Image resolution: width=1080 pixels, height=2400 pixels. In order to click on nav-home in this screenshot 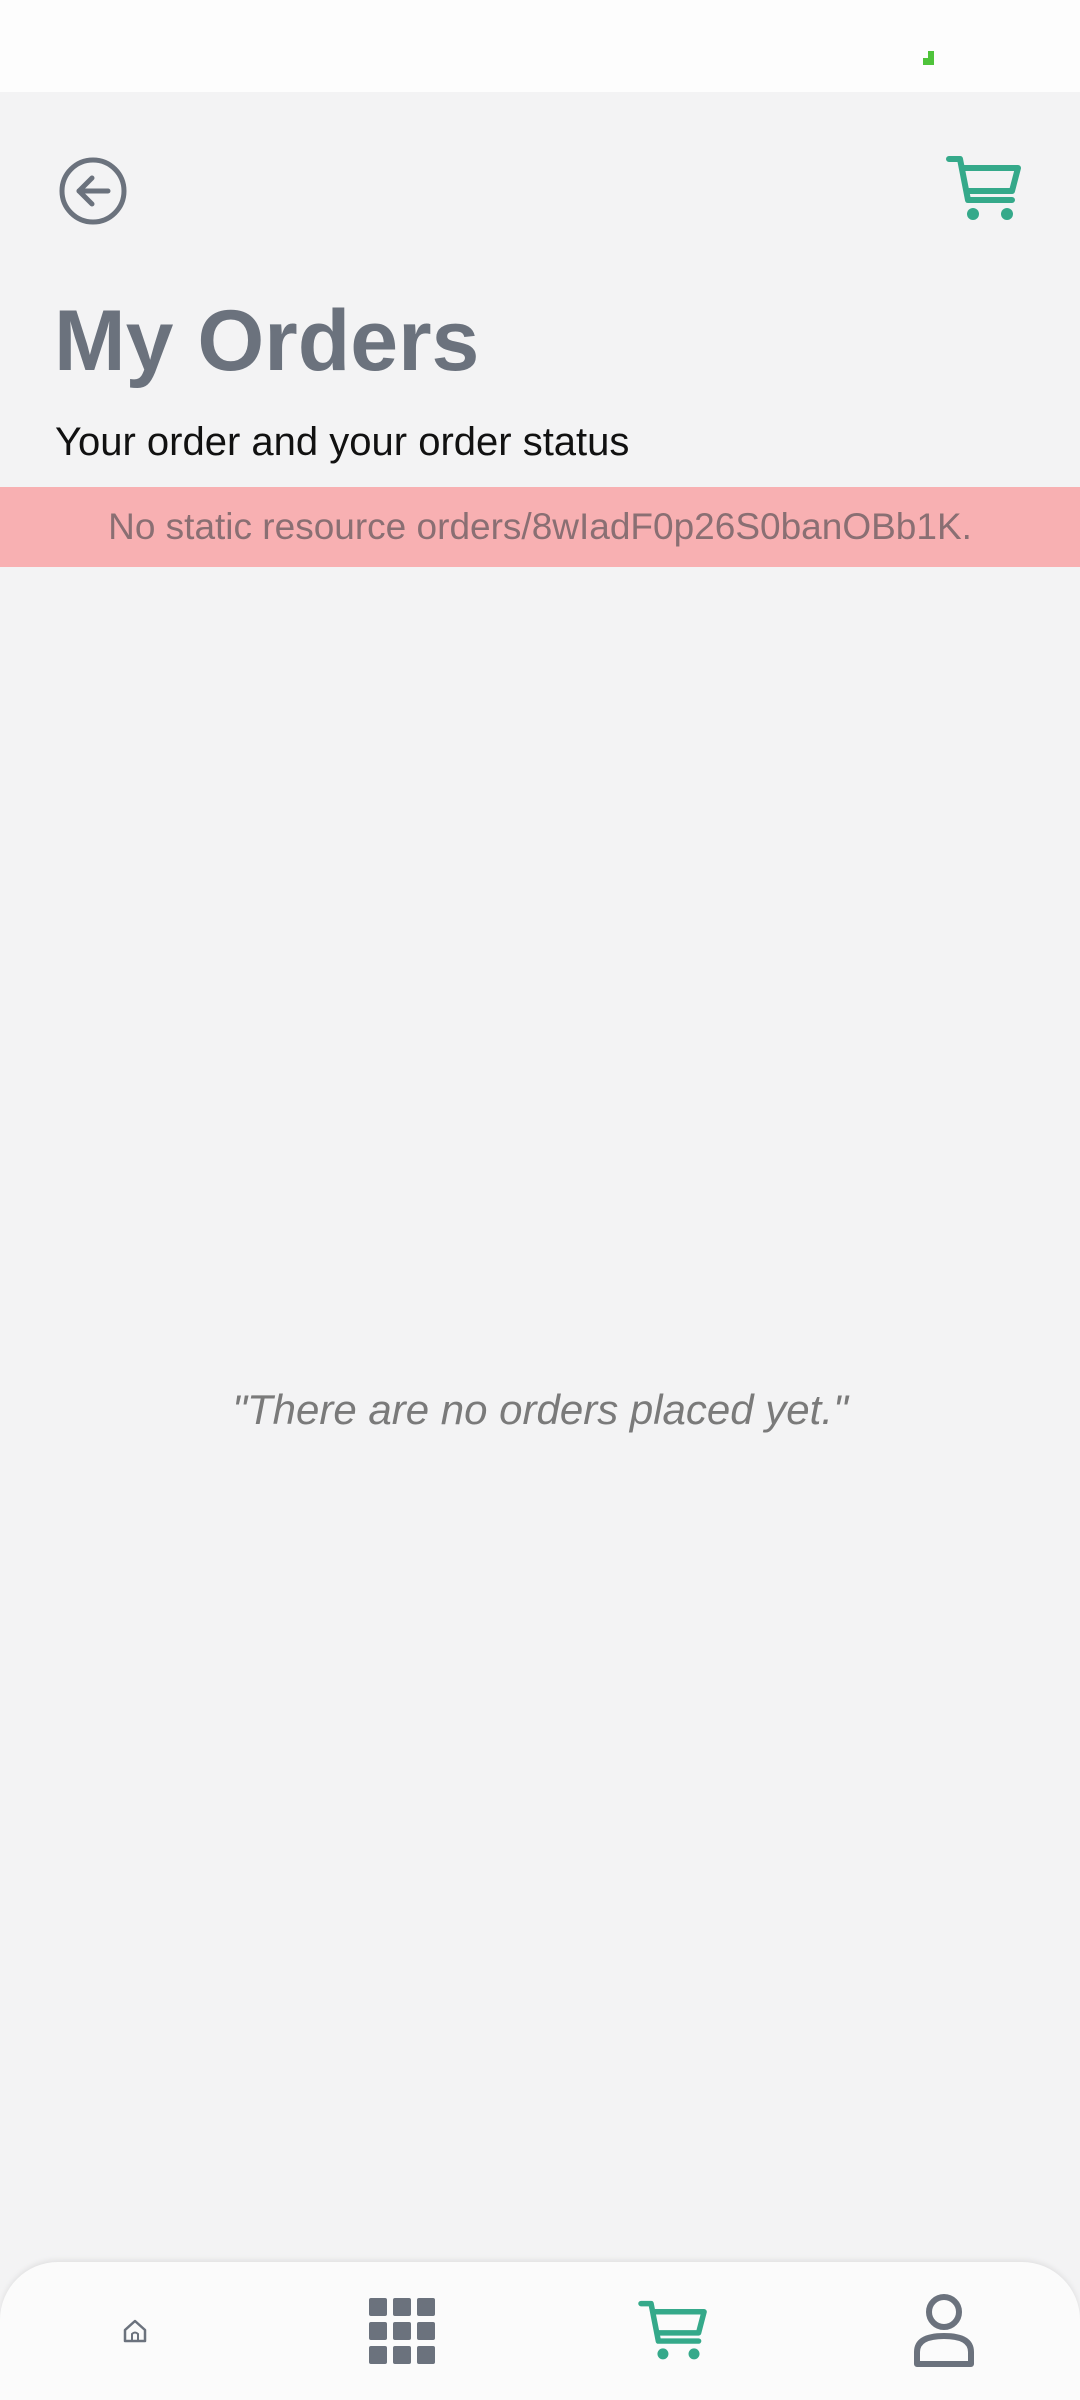, I will do `click(135, 2331)`.